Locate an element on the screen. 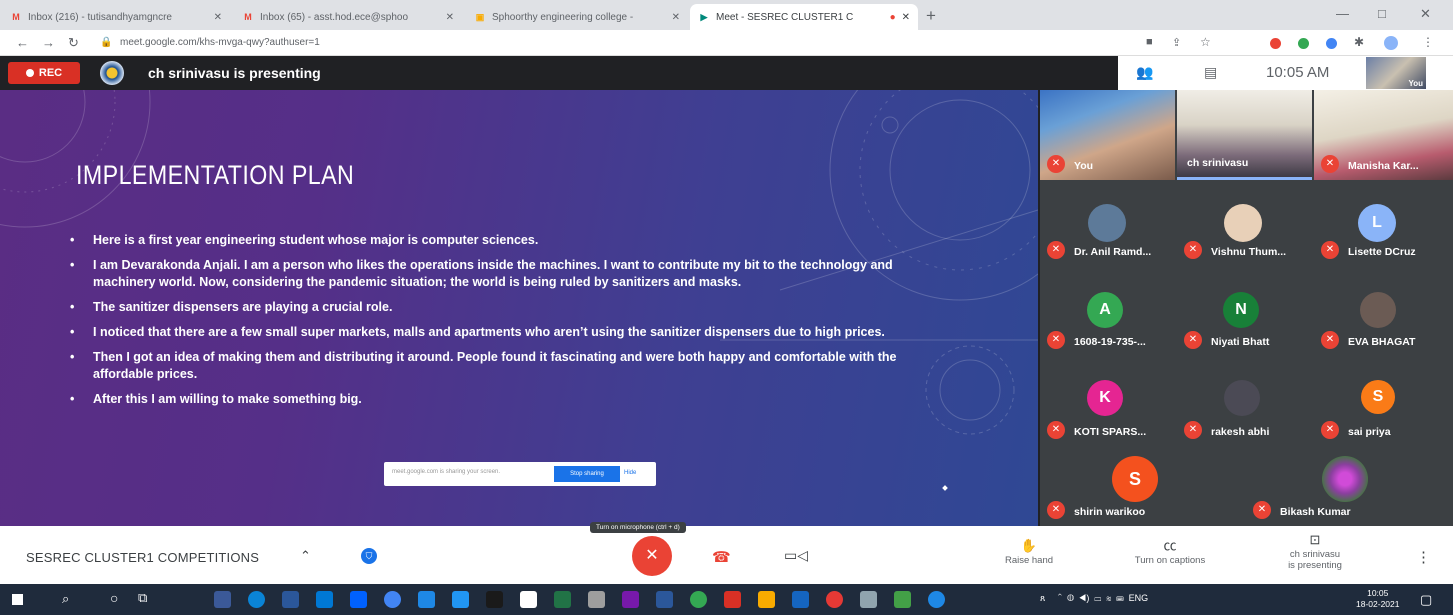 The height and width of the screenshot is (615, 1453). url-field: meet.google.com/khs-mvga-qwy?authuser=1 is located at coordinates (220, 42).